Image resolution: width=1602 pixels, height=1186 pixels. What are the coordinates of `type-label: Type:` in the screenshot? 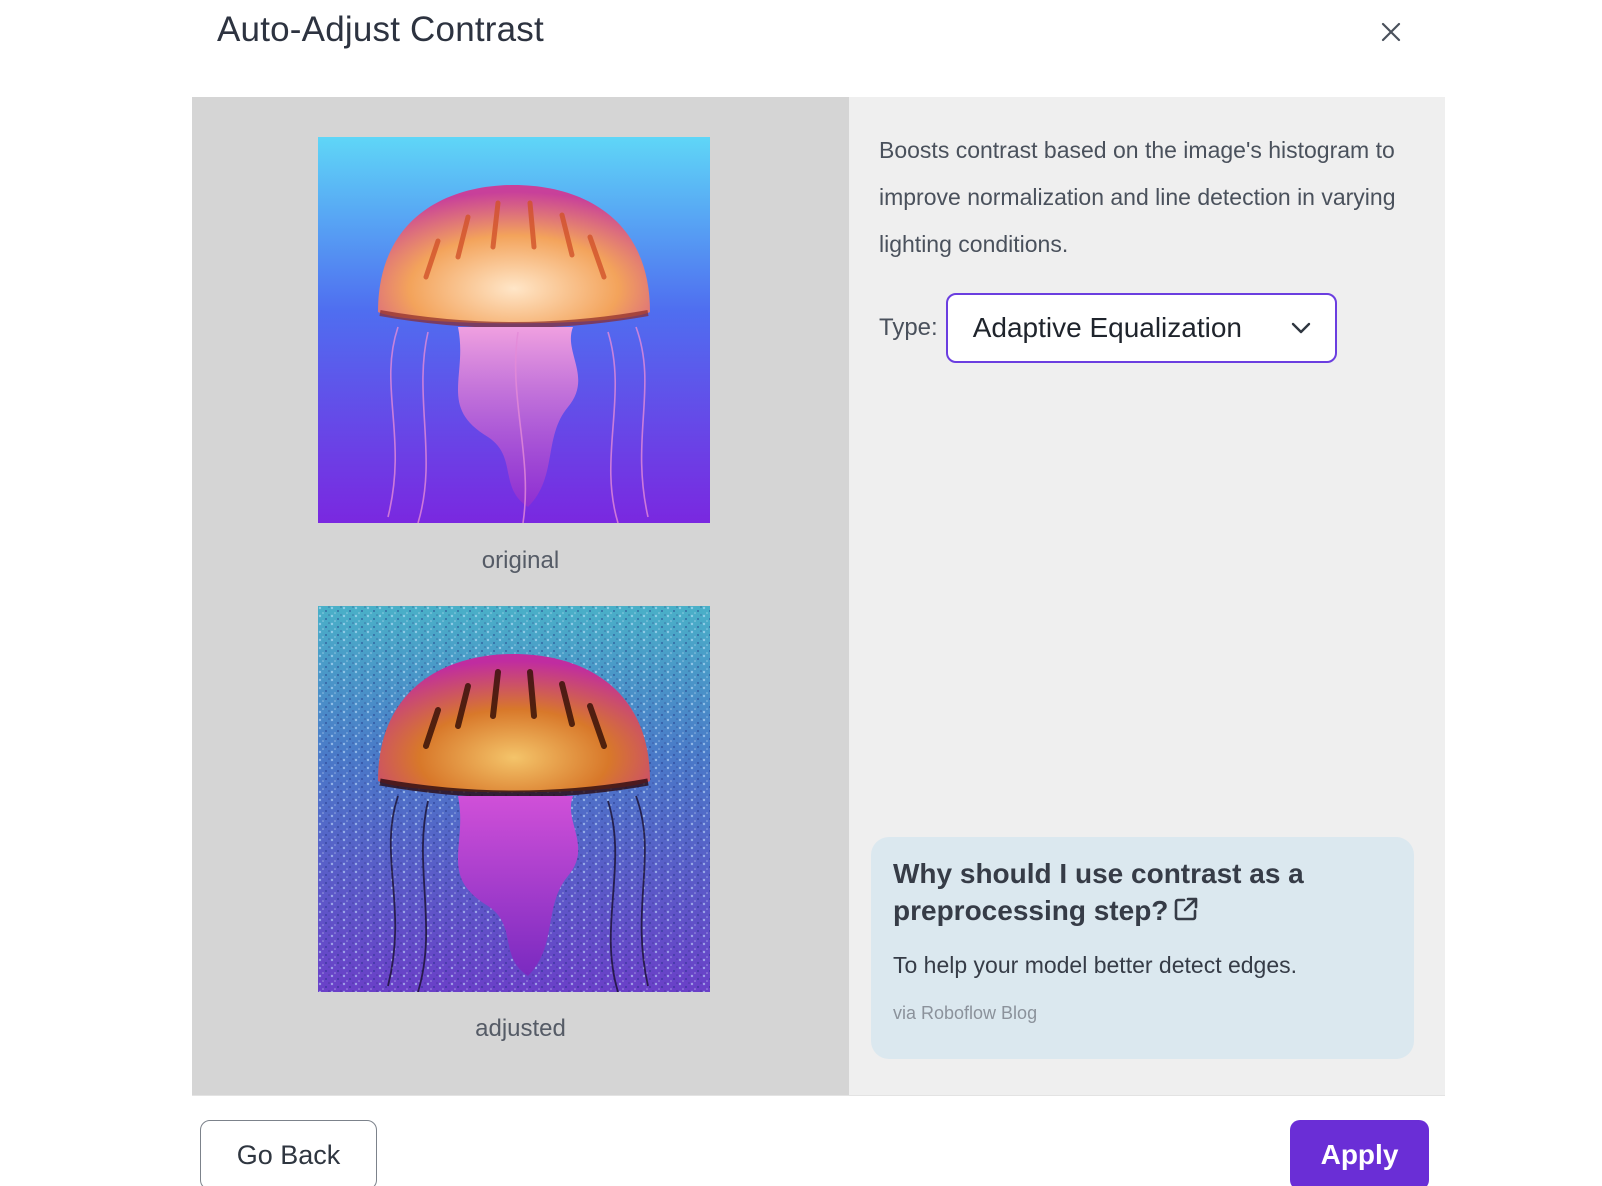 It's located at (908, 327).